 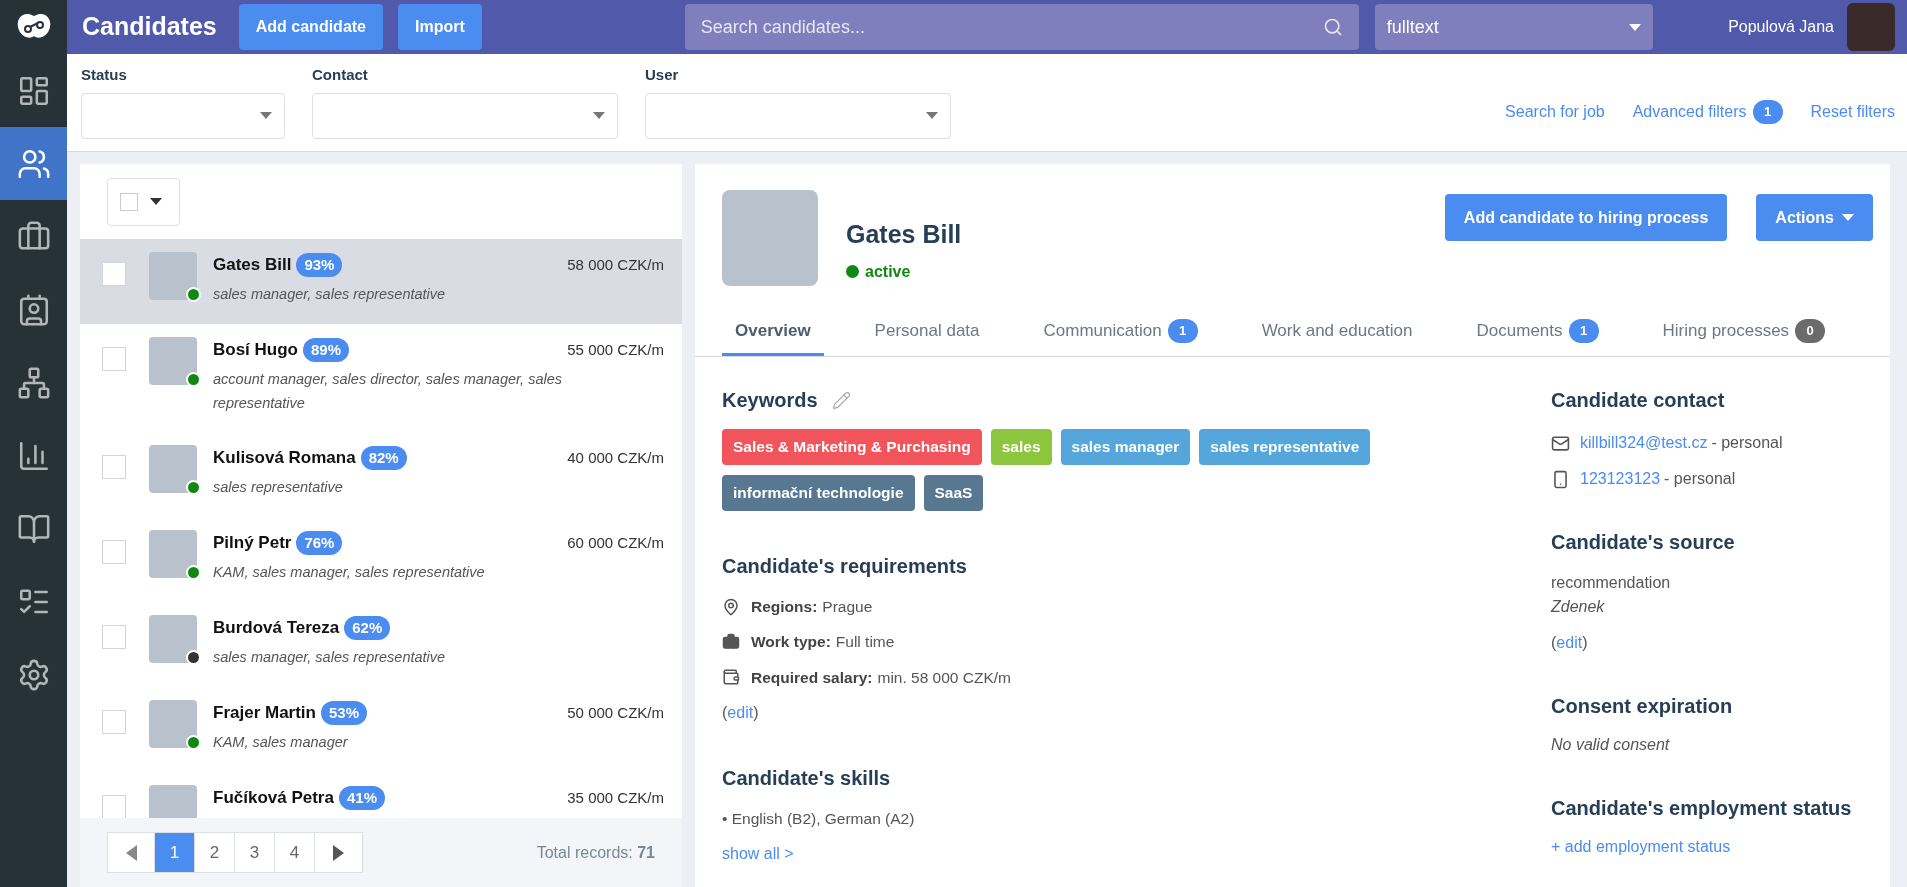 What do you see at coordinates (440, 27) in the screenshot?
I see `header-button: Import` at bounding box center [440, 27].